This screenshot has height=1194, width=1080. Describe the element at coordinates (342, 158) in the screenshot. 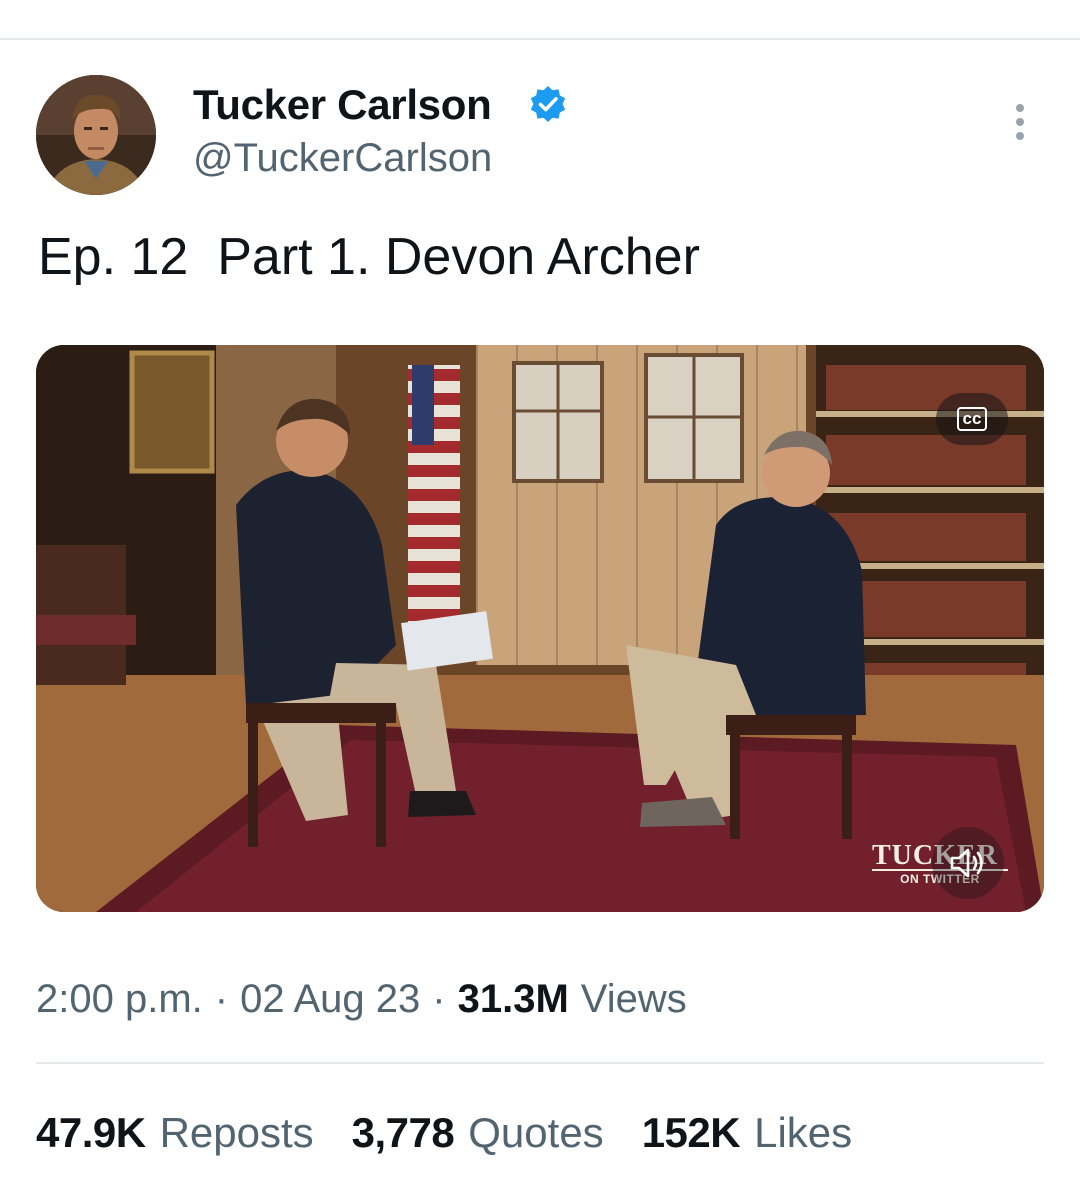

I see `author-handle: @TuckerCarlson` at that location.